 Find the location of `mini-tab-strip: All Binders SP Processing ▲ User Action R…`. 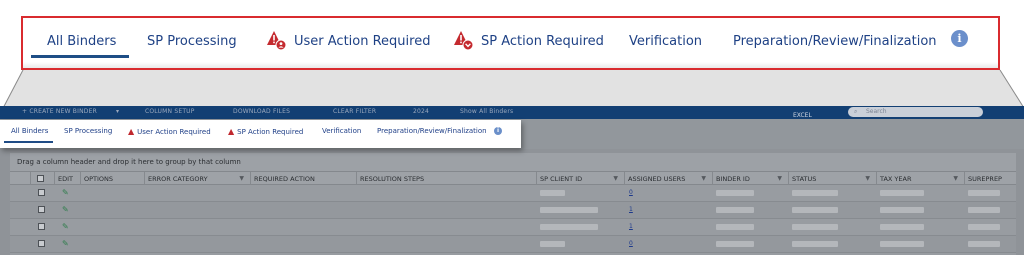

mini-tab-strip: All Binders SP Processing ▲ User Action R… is located at coordinates (260, 134).